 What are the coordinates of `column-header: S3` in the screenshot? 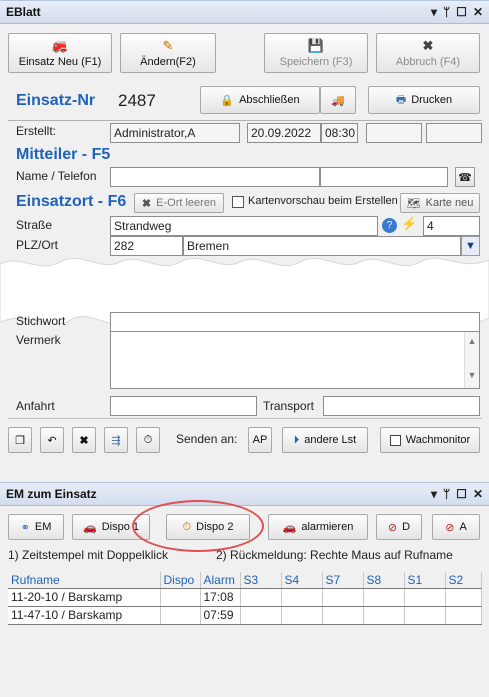 It's located at (261, 580).